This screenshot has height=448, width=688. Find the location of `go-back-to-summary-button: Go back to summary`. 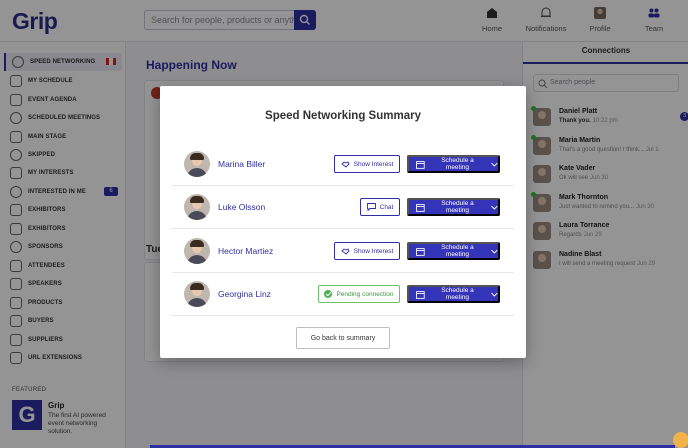

go-back-to-summary-button: Go back to summary is located at coordinates (343, 338).